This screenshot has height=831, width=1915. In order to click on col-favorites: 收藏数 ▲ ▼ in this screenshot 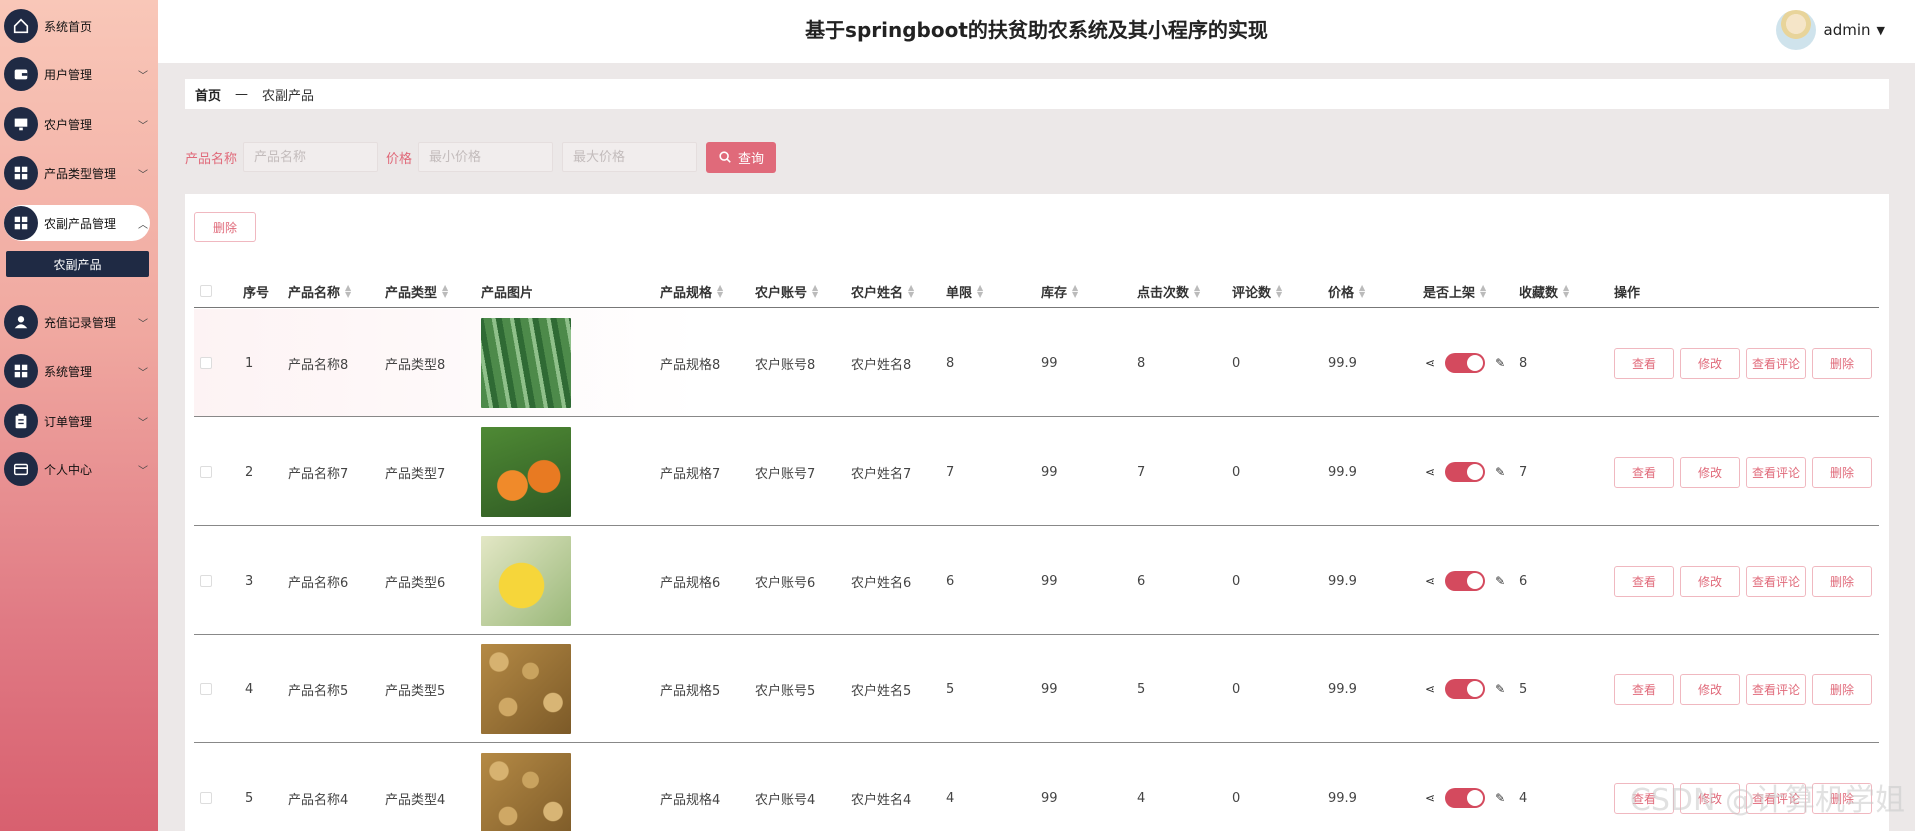, I will do `click(1544, 291)`.